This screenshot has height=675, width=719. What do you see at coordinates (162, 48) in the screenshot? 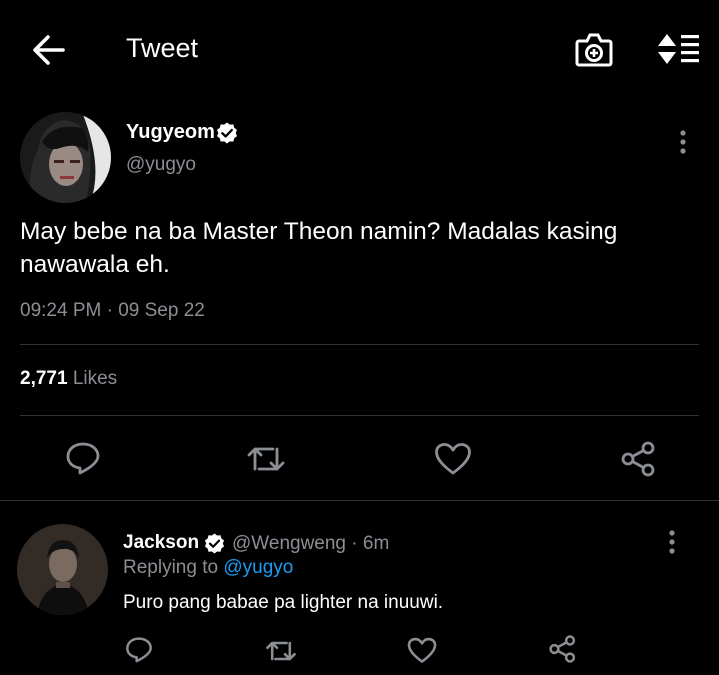
I see `page-title: Tweet` at bounding box center [162, 48].